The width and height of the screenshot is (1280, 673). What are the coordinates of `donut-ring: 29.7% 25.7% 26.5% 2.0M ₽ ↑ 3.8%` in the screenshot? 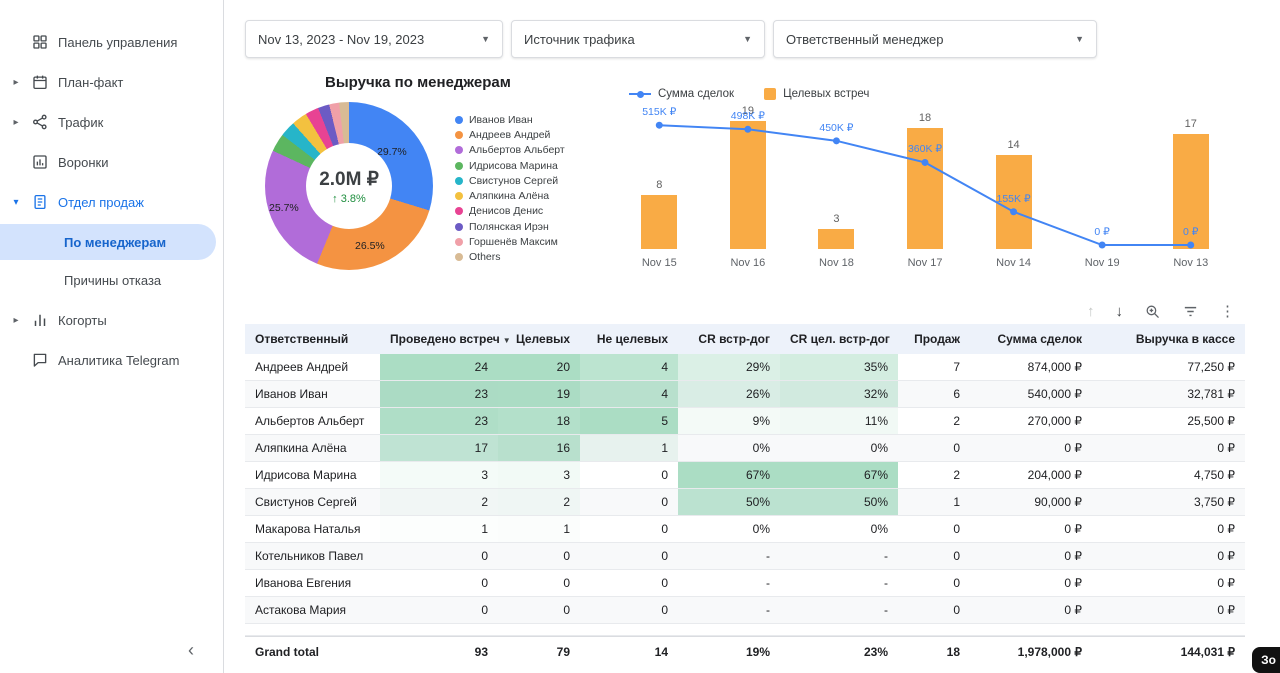 It's located at (349, 186).